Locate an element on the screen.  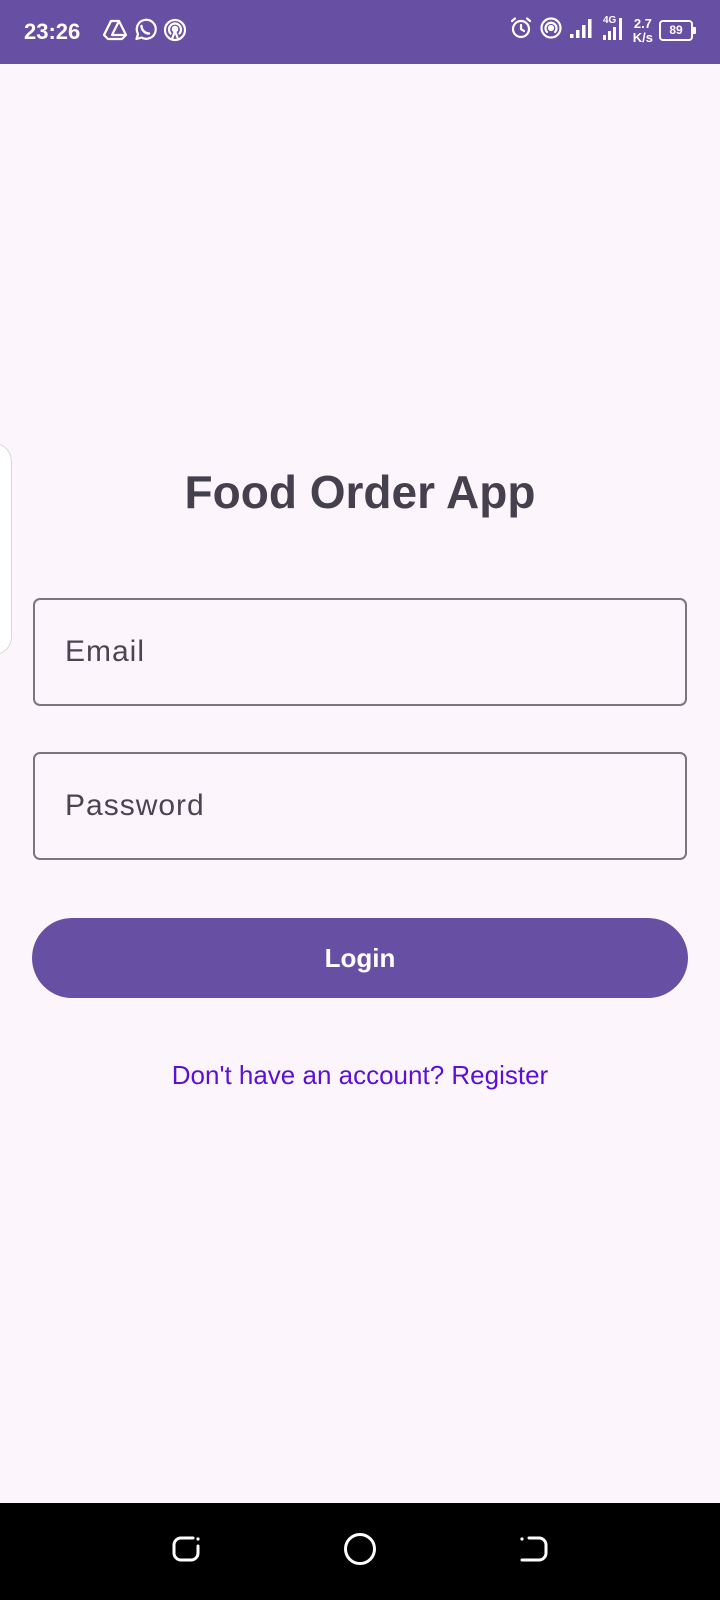
home-button is located at coordinates (360, 1551).